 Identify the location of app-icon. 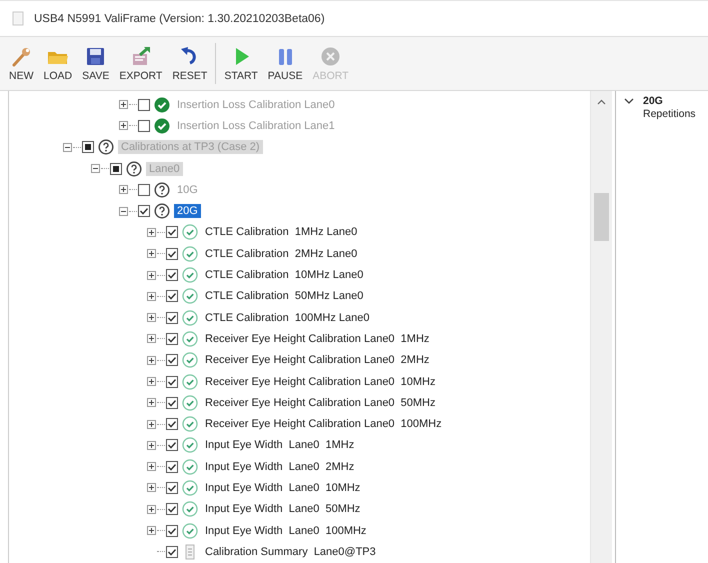
(18, 18).